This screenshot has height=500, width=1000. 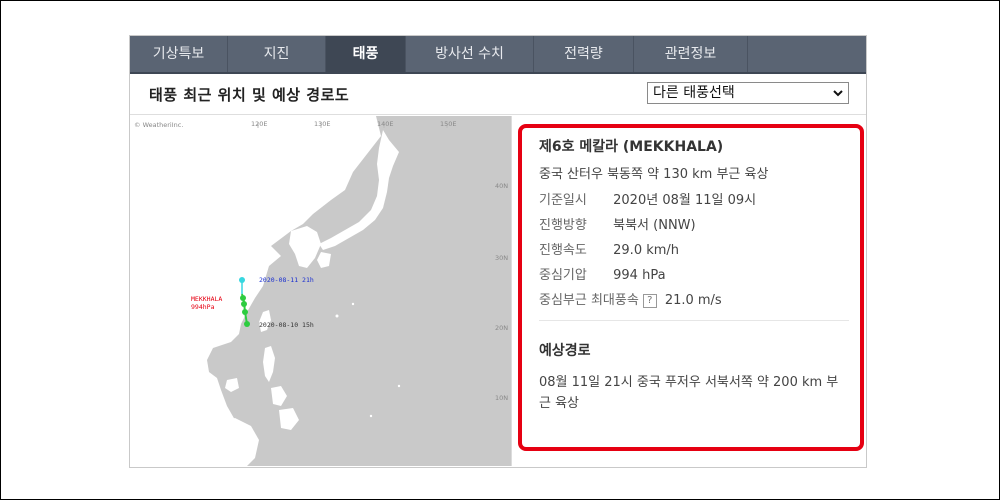 What do you see at coordinates (609, 248) in the screenshot?
I see `info-row-speed: 진행속도 29.0 km/h` at bounding box center [609, 248].